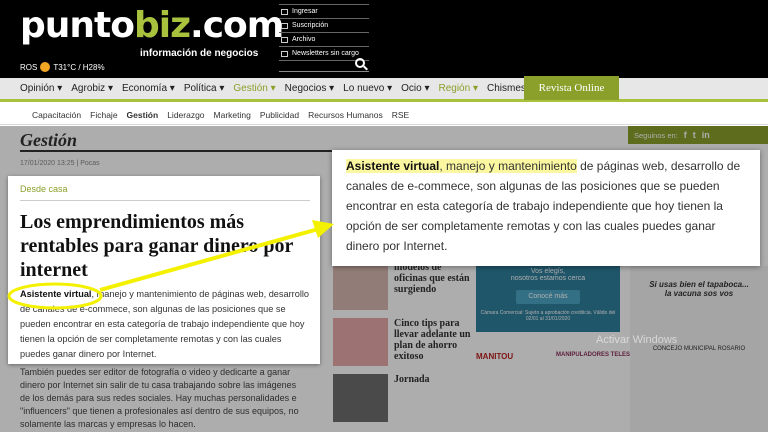  I want to click on windows-watermark: Activar Windows, so click(637, 340).